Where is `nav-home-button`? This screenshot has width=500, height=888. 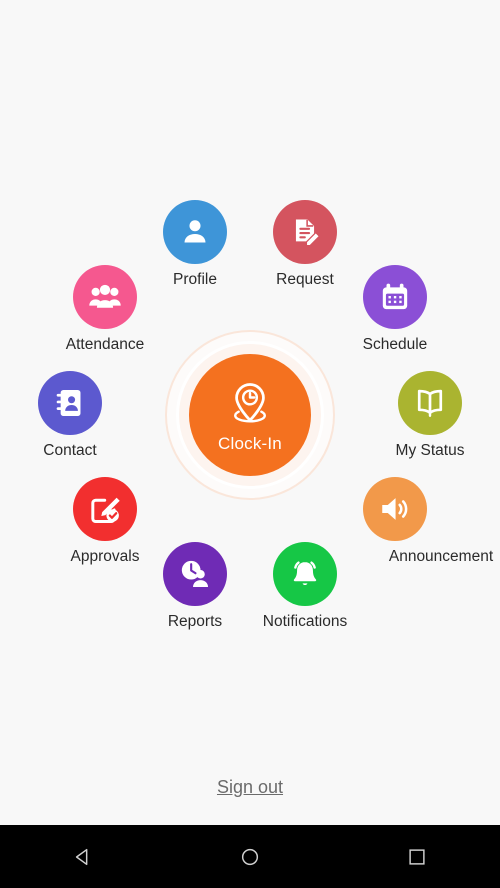 nav-home-button is located at coordinates (250, 856).